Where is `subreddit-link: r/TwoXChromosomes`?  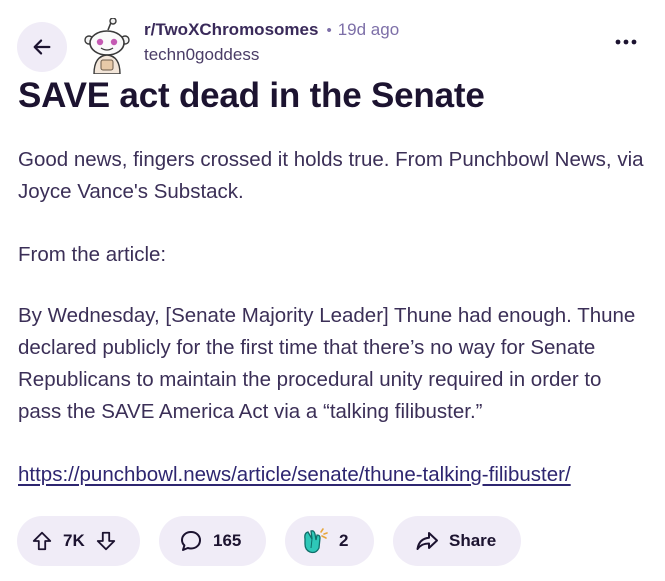
subreddit-link: r/TwoXChromosomes is located at coordinates (231, 30).